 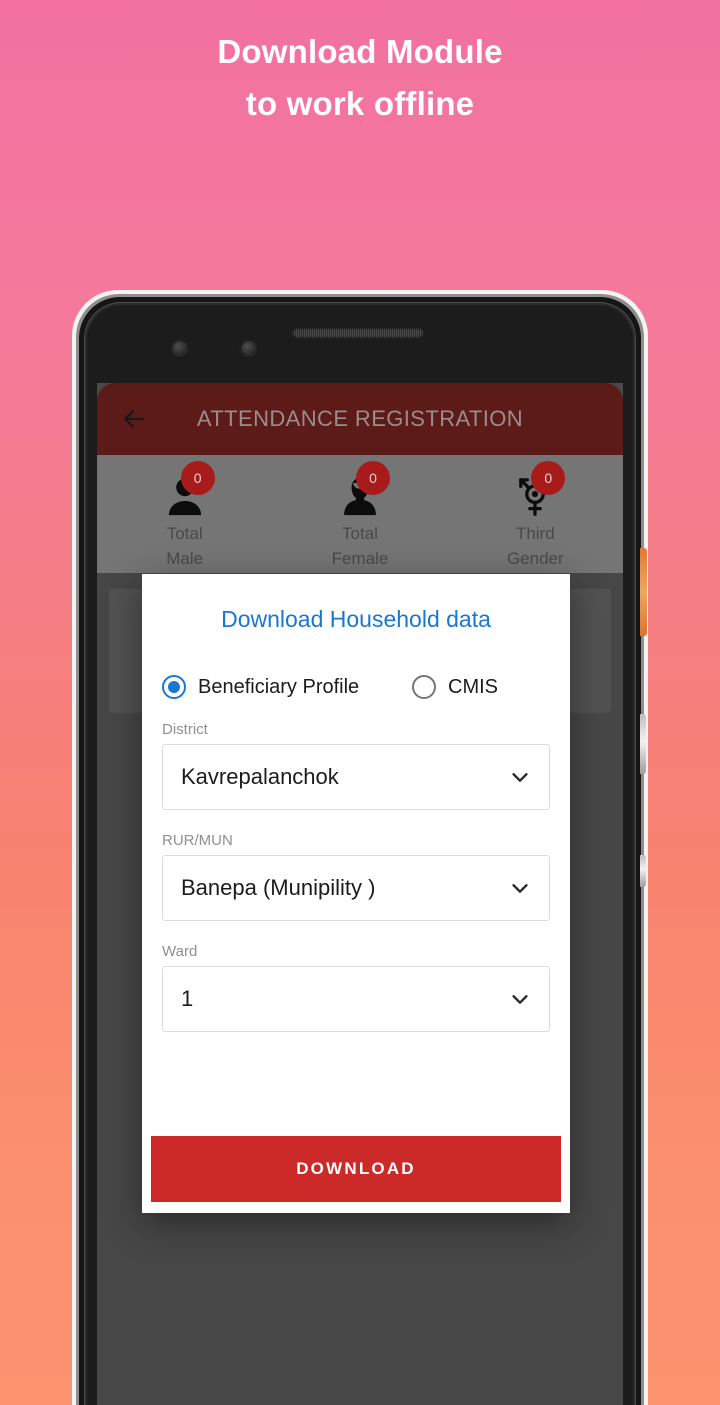 I want to click on stat-total-female: 0 Total Female, so click(x=360, y=515).